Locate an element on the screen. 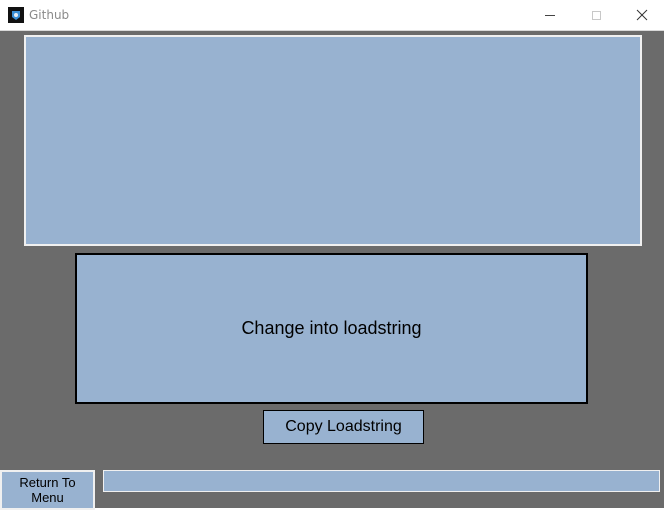 This screenshot has width=664, height=510. return-to-menu-label: Return To Menu is located at coordinates (47, 490).